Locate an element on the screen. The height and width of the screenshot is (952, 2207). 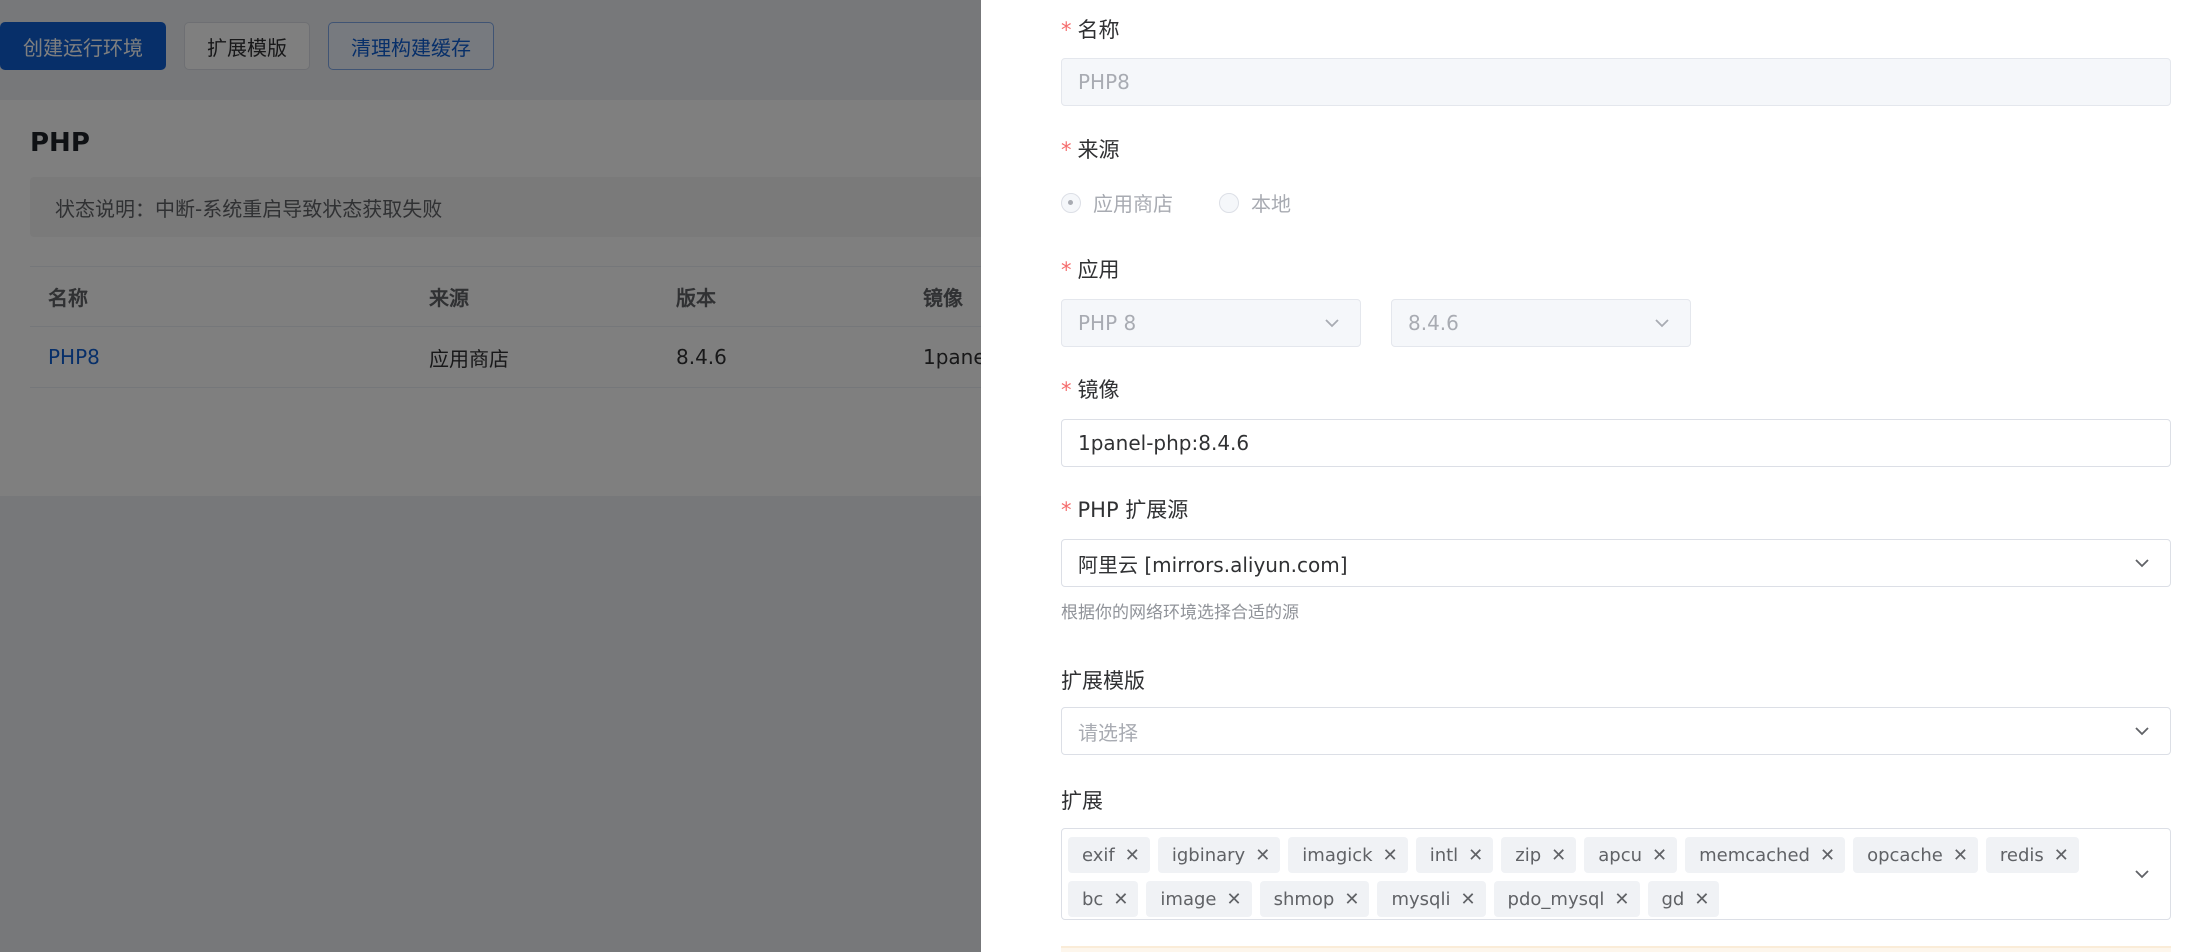
extension-tag: imagick ✕ is located at coordinates (1348, 855).